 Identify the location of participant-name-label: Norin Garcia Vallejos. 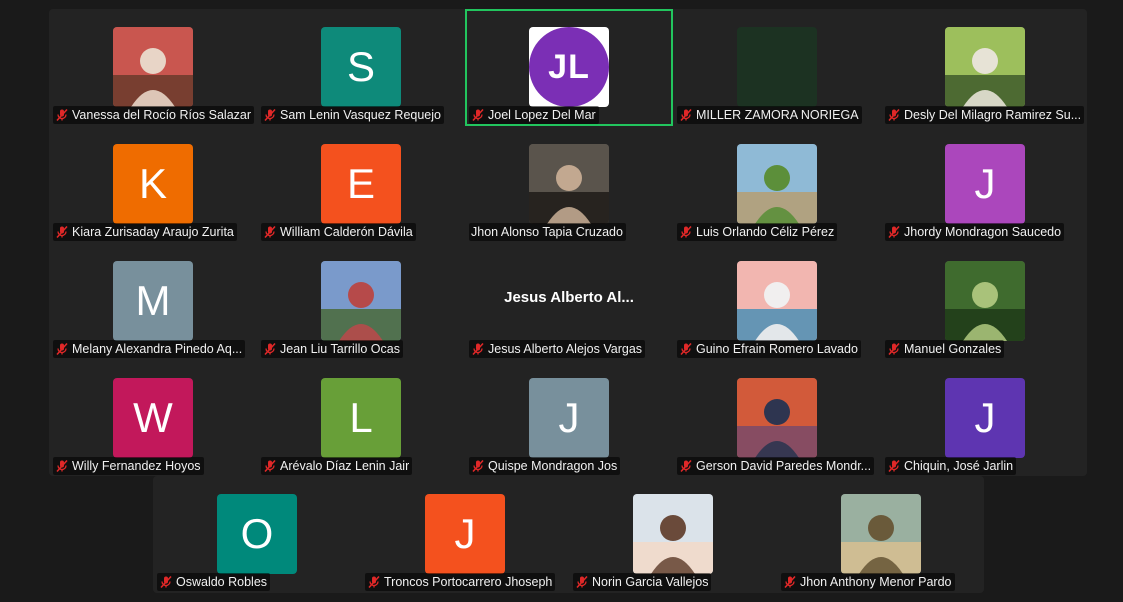
(642, 582).